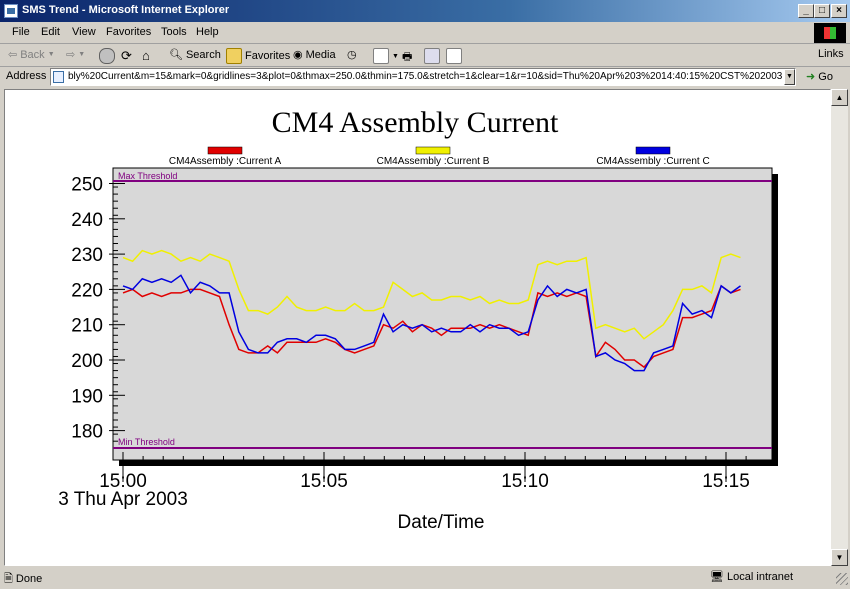 This screenshot has height=589, width=850. Describe the element at coordinates (123, 499) in the screenshot. I see `date-label: 3 Thu Apr 2003` at that location.